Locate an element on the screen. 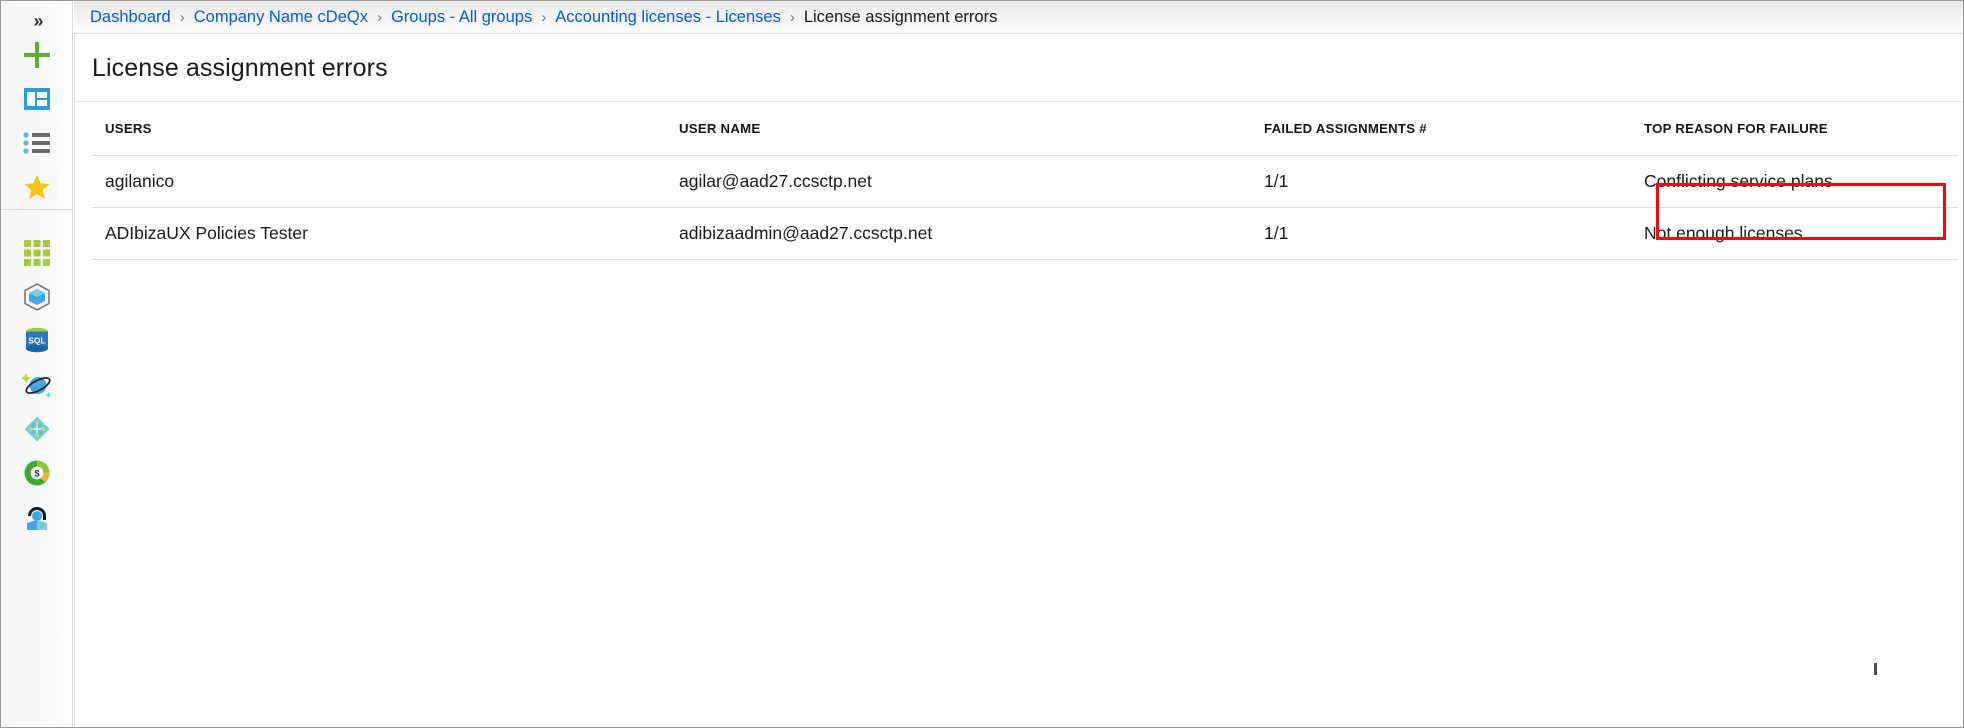 This screenshot has width=1964, height=728. nav-item-cost-management: $ is located at coordinates (37, 473).